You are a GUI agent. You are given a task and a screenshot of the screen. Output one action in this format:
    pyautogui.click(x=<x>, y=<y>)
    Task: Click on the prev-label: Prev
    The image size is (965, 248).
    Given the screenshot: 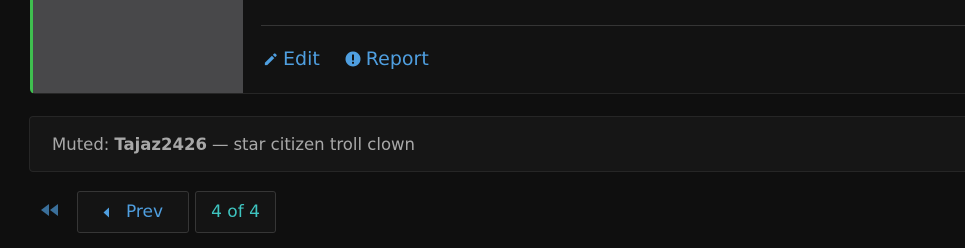 What is the action you would take?
    pyautogui.click(x=144, y=212)
    